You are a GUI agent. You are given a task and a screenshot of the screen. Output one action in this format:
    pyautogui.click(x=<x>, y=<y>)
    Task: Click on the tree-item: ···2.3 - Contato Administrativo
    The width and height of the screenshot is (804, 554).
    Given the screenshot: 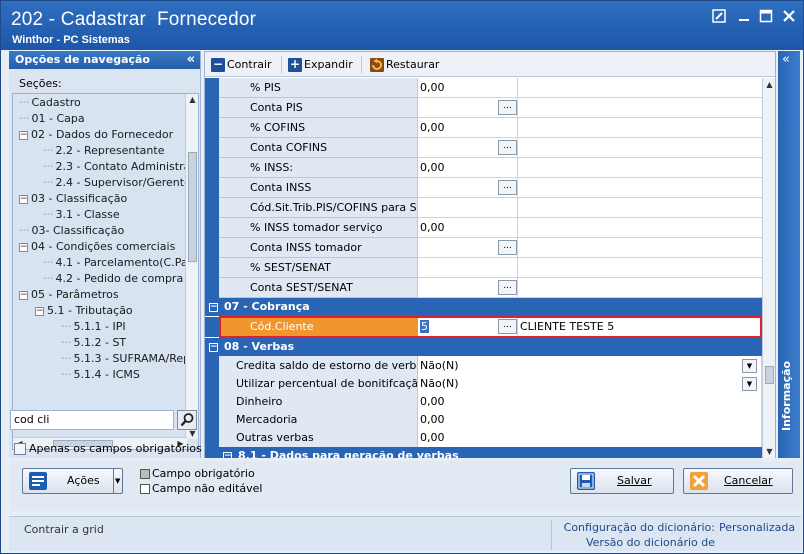 What is the action you would take?
    pyautogui.click(x=115, y=167)
    